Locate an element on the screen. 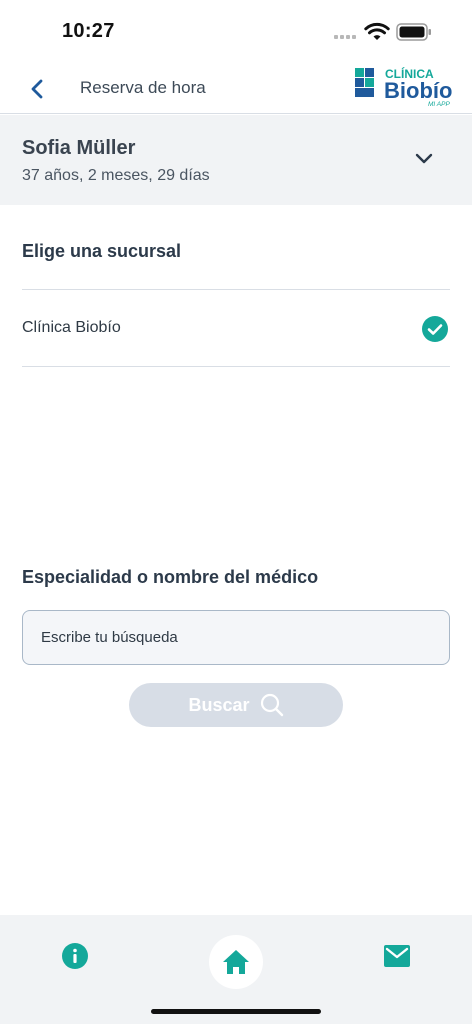 Image resolution: width=472 pixels, height=1024 pixels. logo-line2: Biobío is located at coordinates (418, 90).